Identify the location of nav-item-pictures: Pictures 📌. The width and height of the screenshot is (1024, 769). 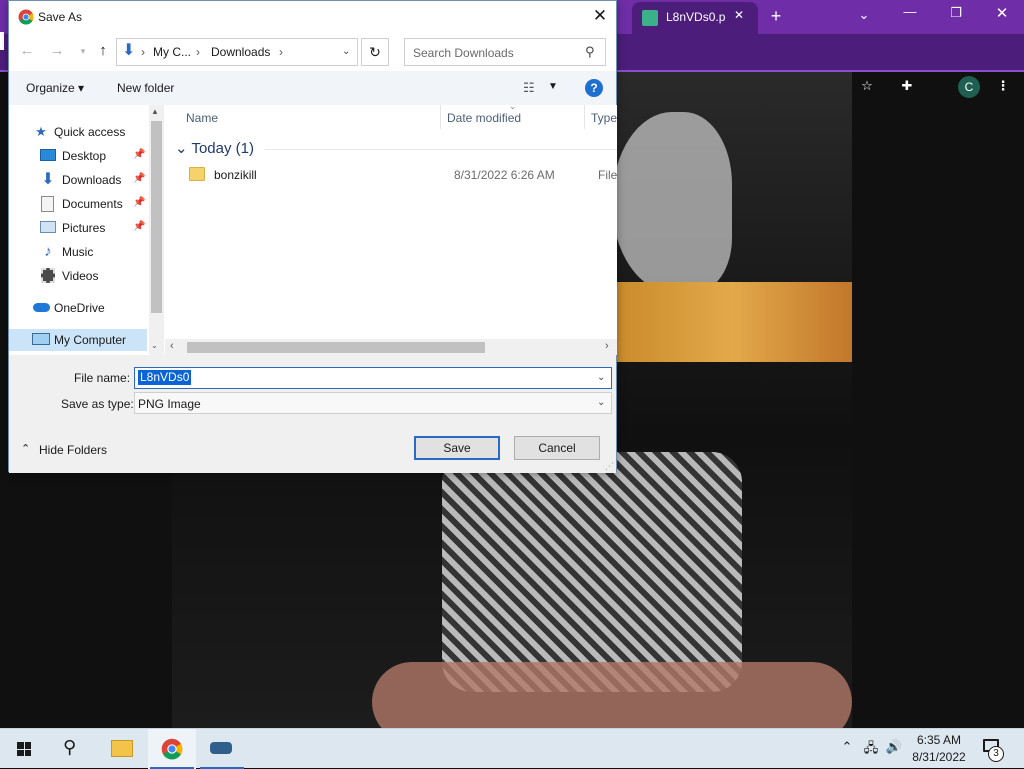
(79, 228).